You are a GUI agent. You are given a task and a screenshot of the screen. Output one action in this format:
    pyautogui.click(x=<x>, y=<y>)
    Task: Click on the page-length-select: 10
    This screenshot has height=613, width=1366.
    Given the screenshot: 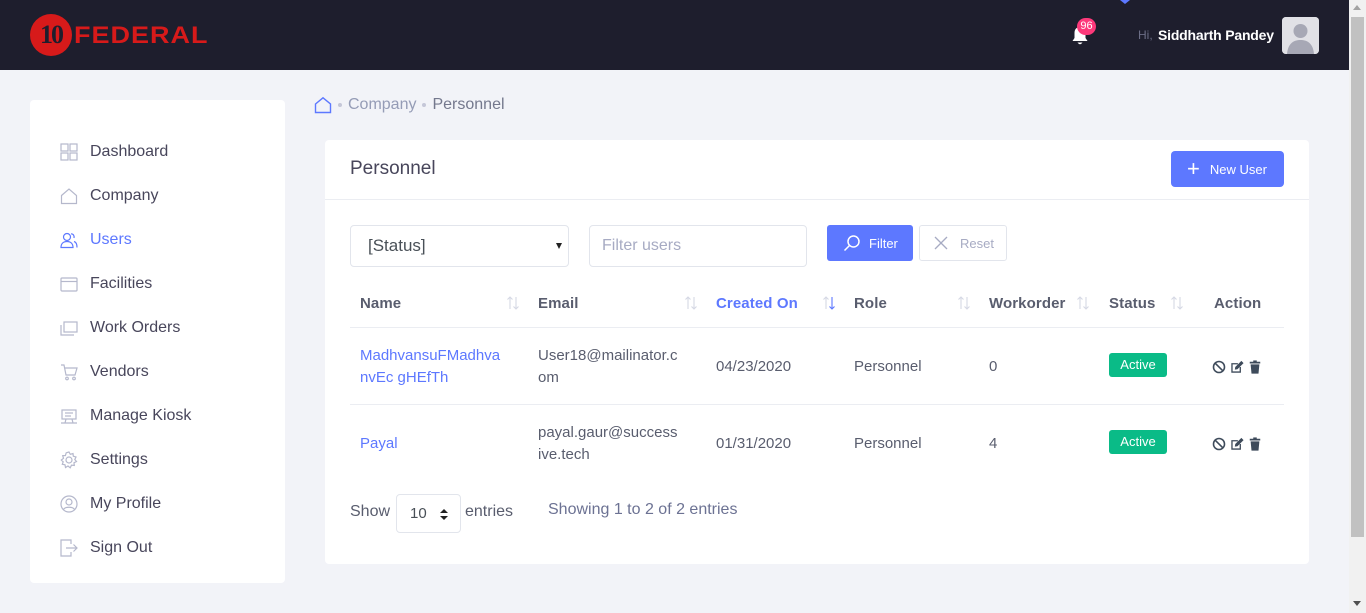 What is the action you would take?
    pyautogui.click(x=428, y=513)
    